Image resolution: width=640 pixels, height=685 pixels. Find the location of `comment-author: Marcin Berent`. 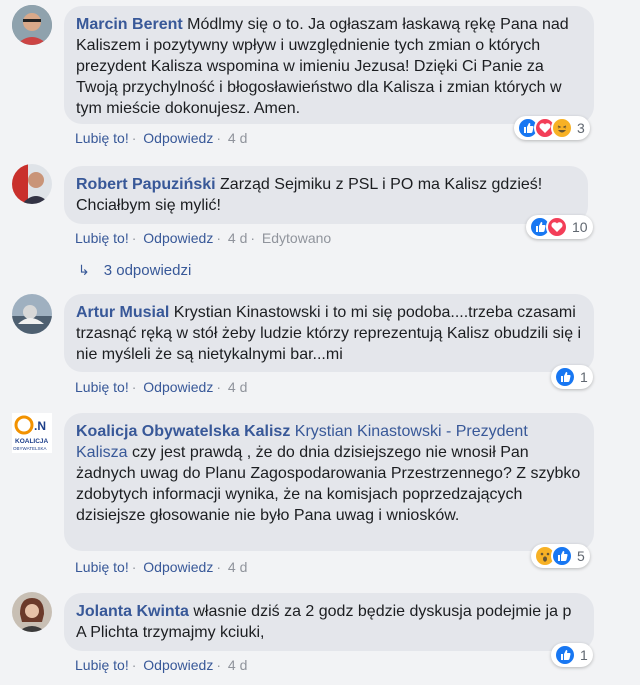

comment-author: Marcin Berent is located at coordinates (129, 24).